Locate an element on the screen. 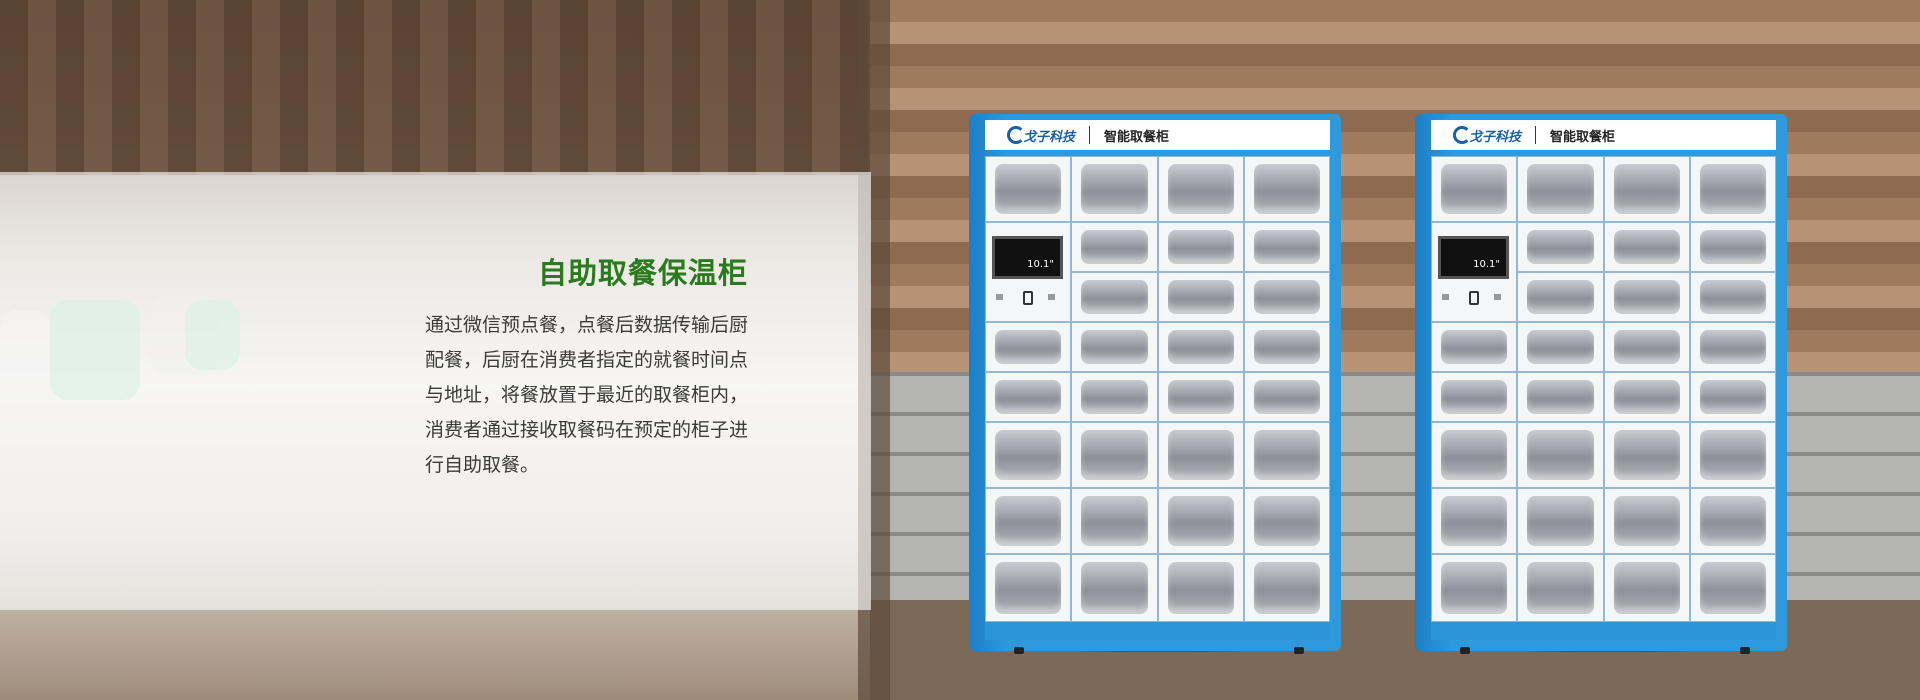 Image resolution: width=1920 pixels, height=700 pixels. locker-grid: 10.1" is located at coordinates (1603, 389).